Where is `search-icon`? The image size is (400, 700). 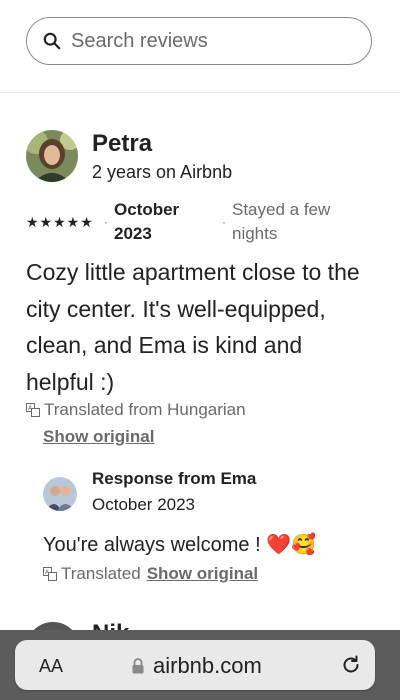
search-icon is located at coordinates (52, 41).